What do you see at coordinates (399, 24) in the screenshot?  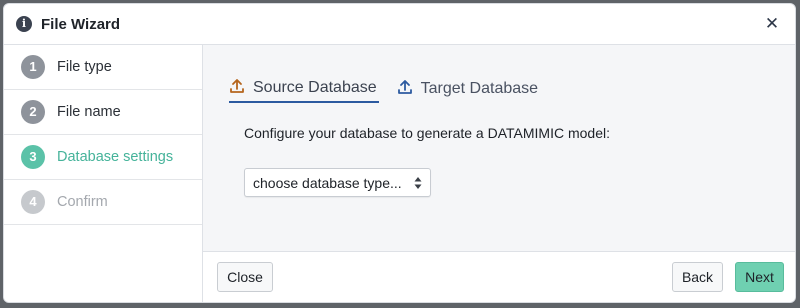 I see `dialog-titlebar: i File Wizard ✕` at bounding box center [399, 24].